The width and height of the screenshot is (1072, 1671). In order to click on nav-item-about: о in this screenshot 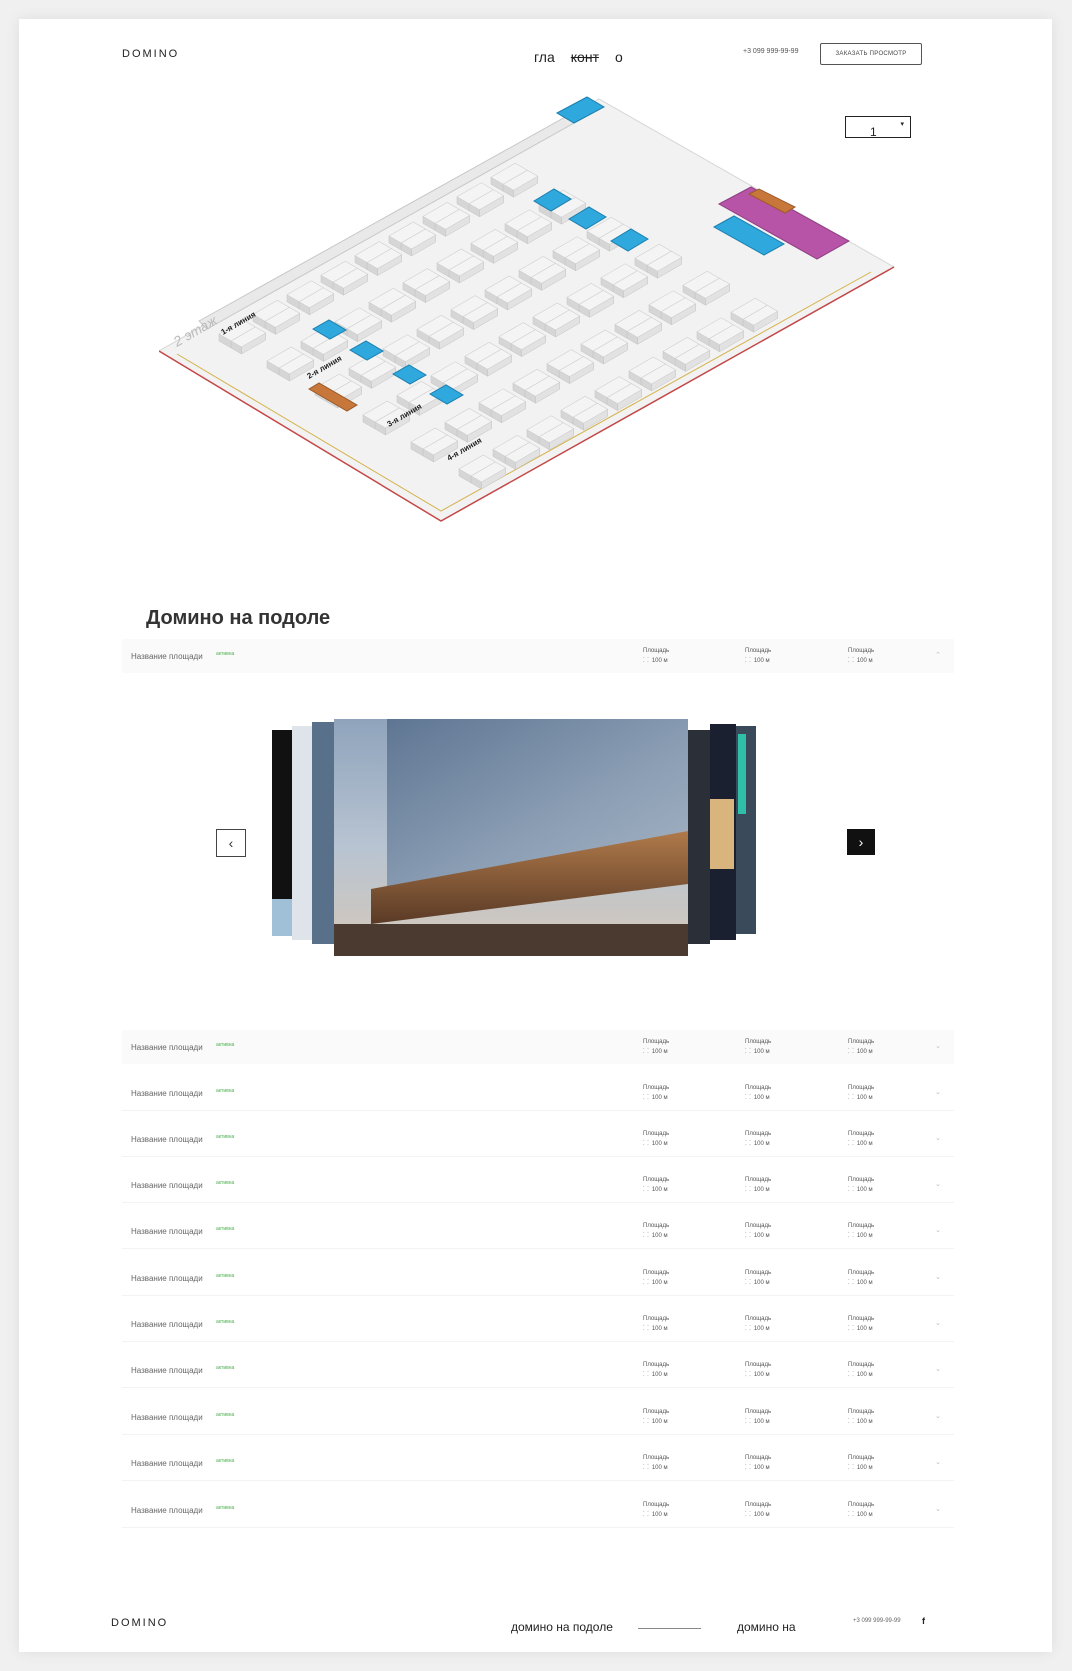, I will do `click(619, 57)`.